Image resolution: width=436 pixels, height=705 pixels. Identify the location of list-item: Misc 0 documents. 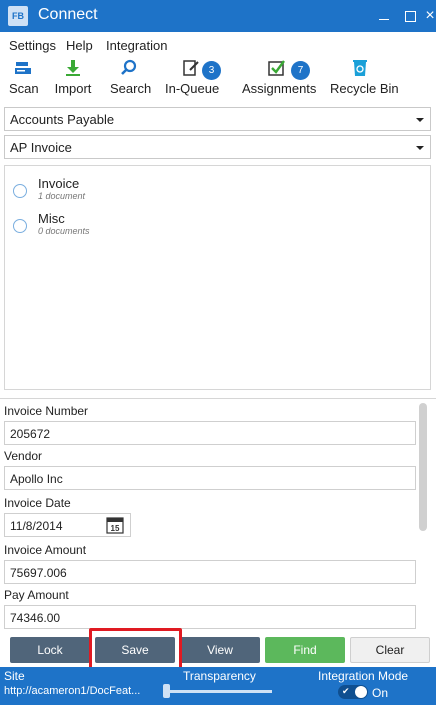
(217, 224).